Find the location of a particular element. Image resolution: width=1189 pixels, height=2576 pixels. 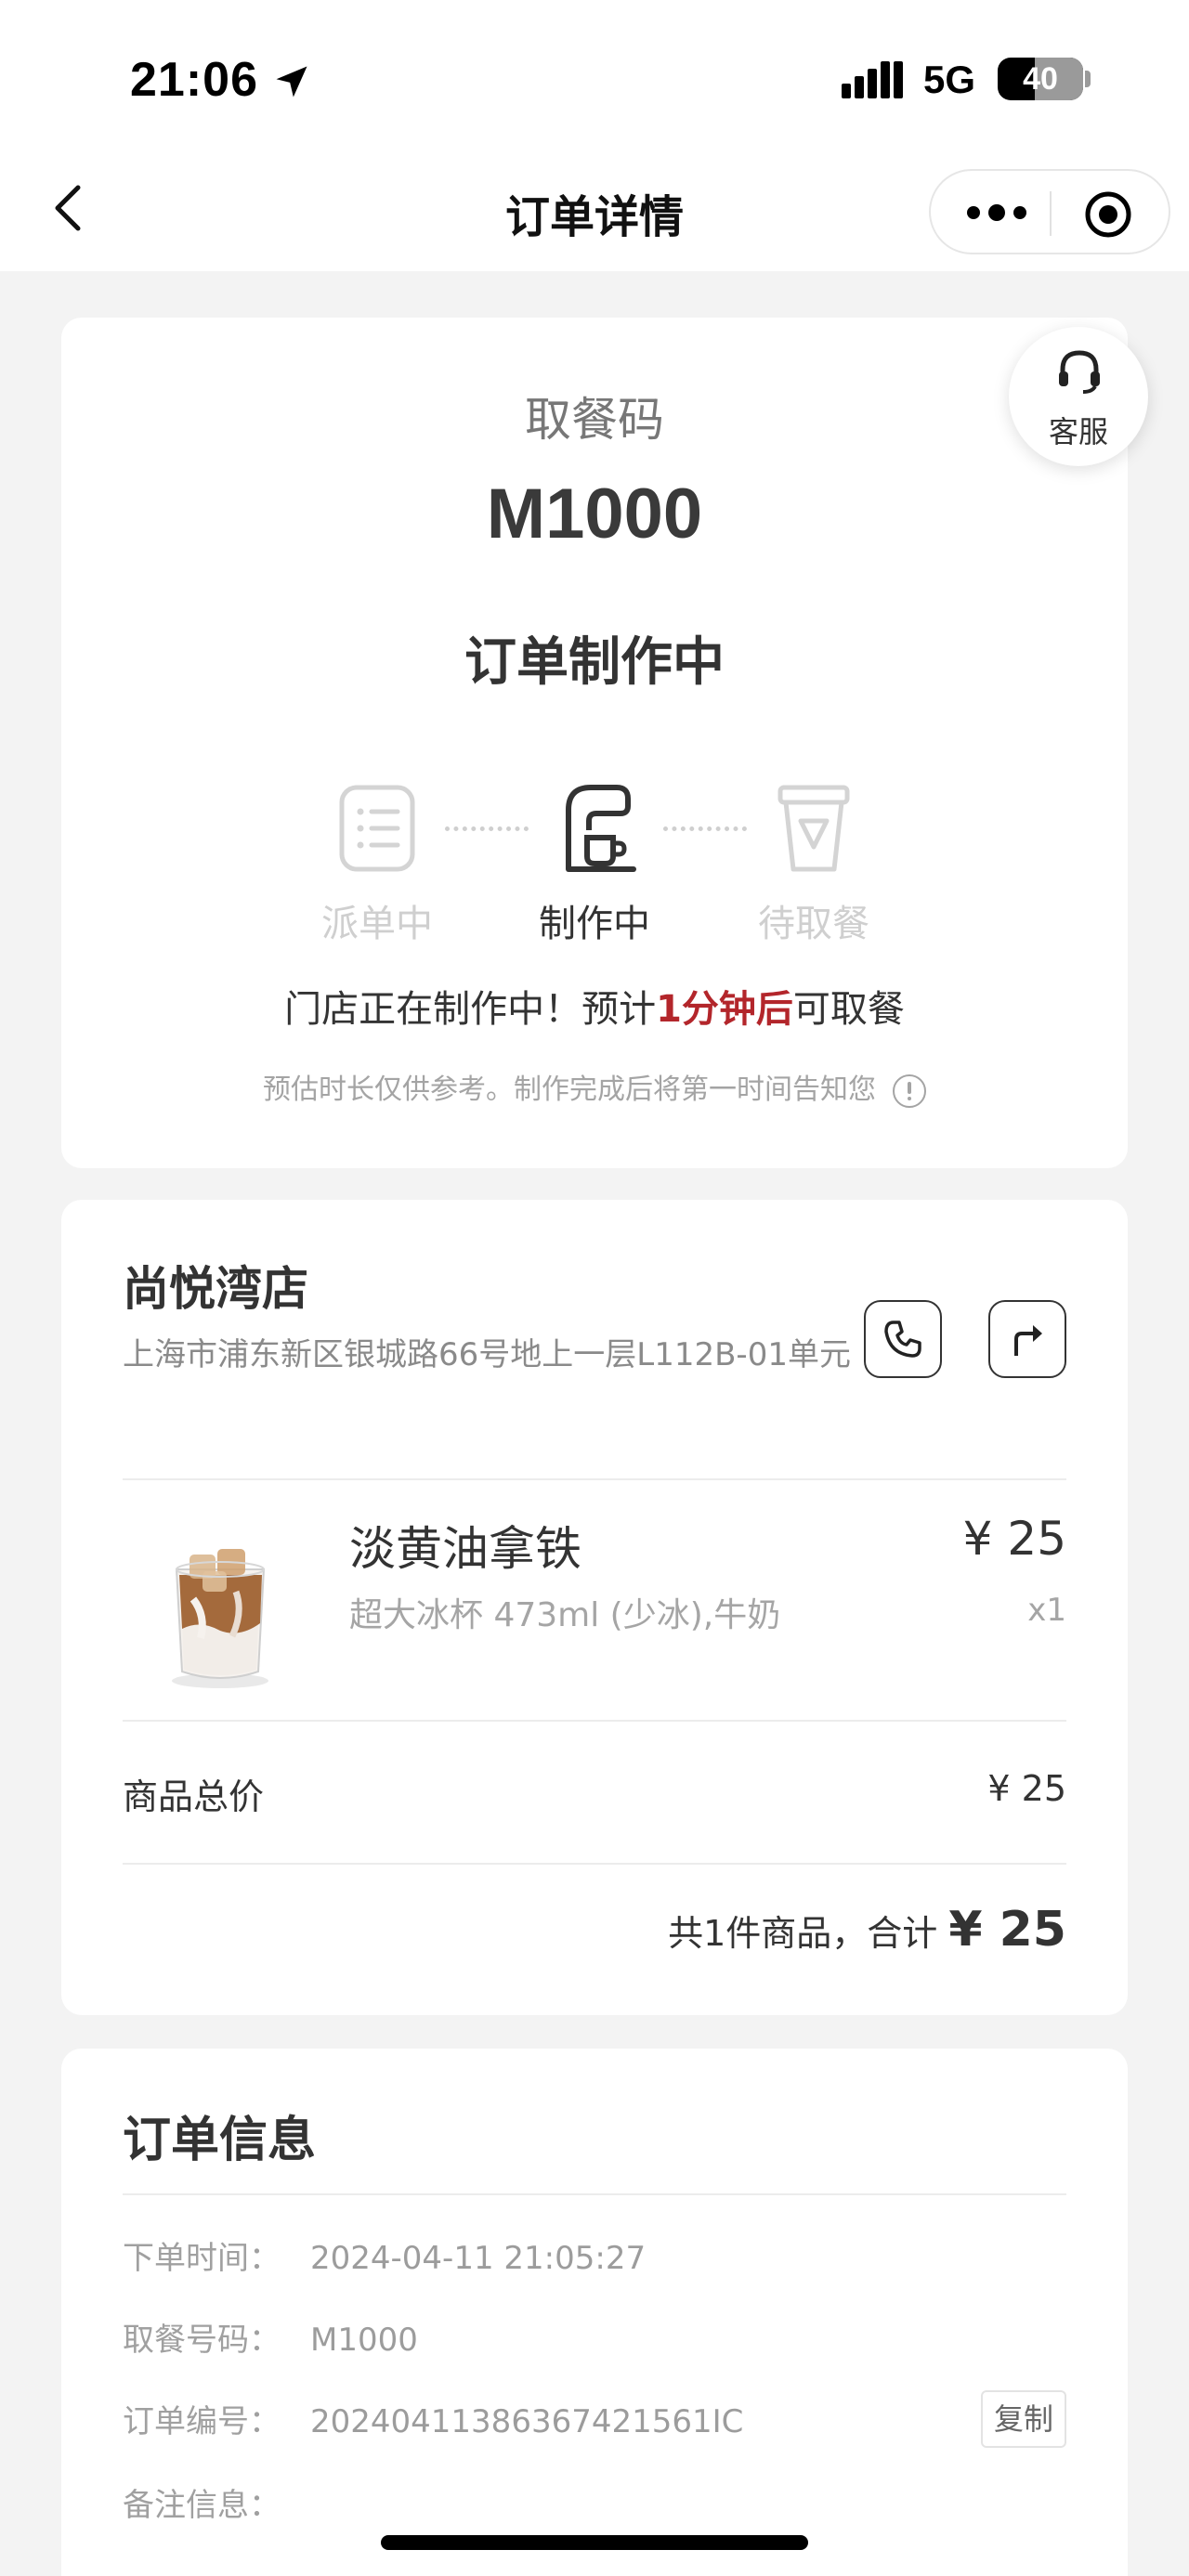

miniprogram-capsule is located at coordinates (1049, 211).